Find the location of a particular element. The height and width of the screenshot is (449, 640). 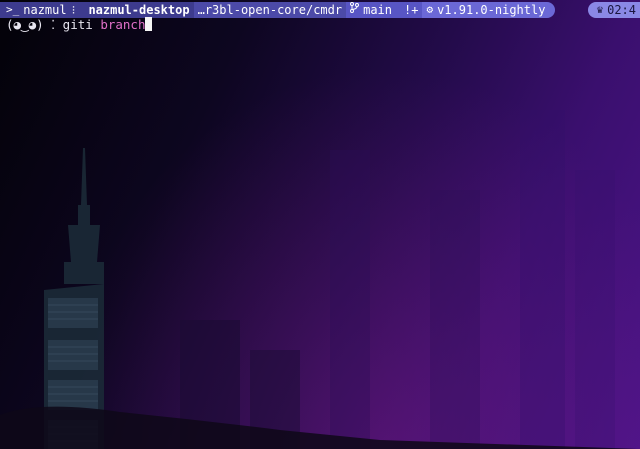

git-branch-icon is located at coordinates (355, 10).